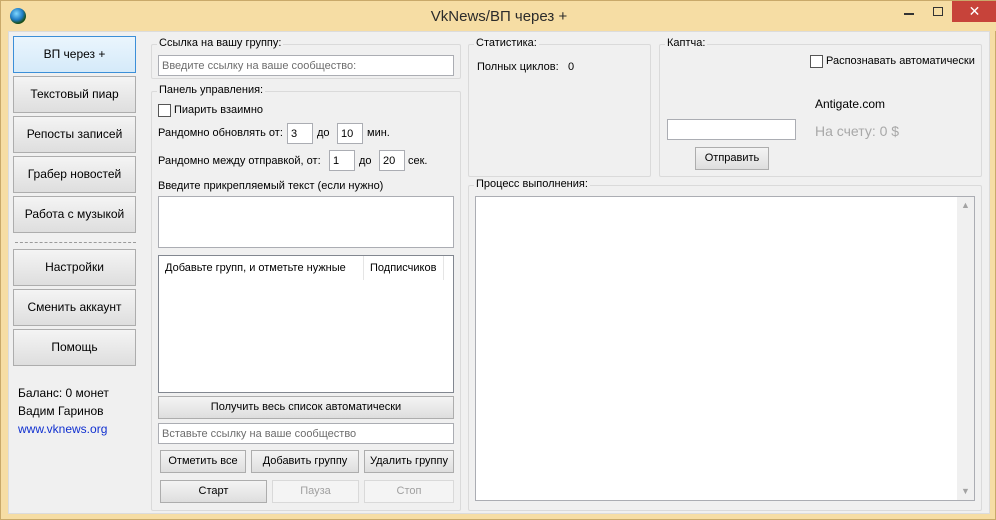  I want to click on nav-reposts-button: Репосты записей, so click(74, 134).